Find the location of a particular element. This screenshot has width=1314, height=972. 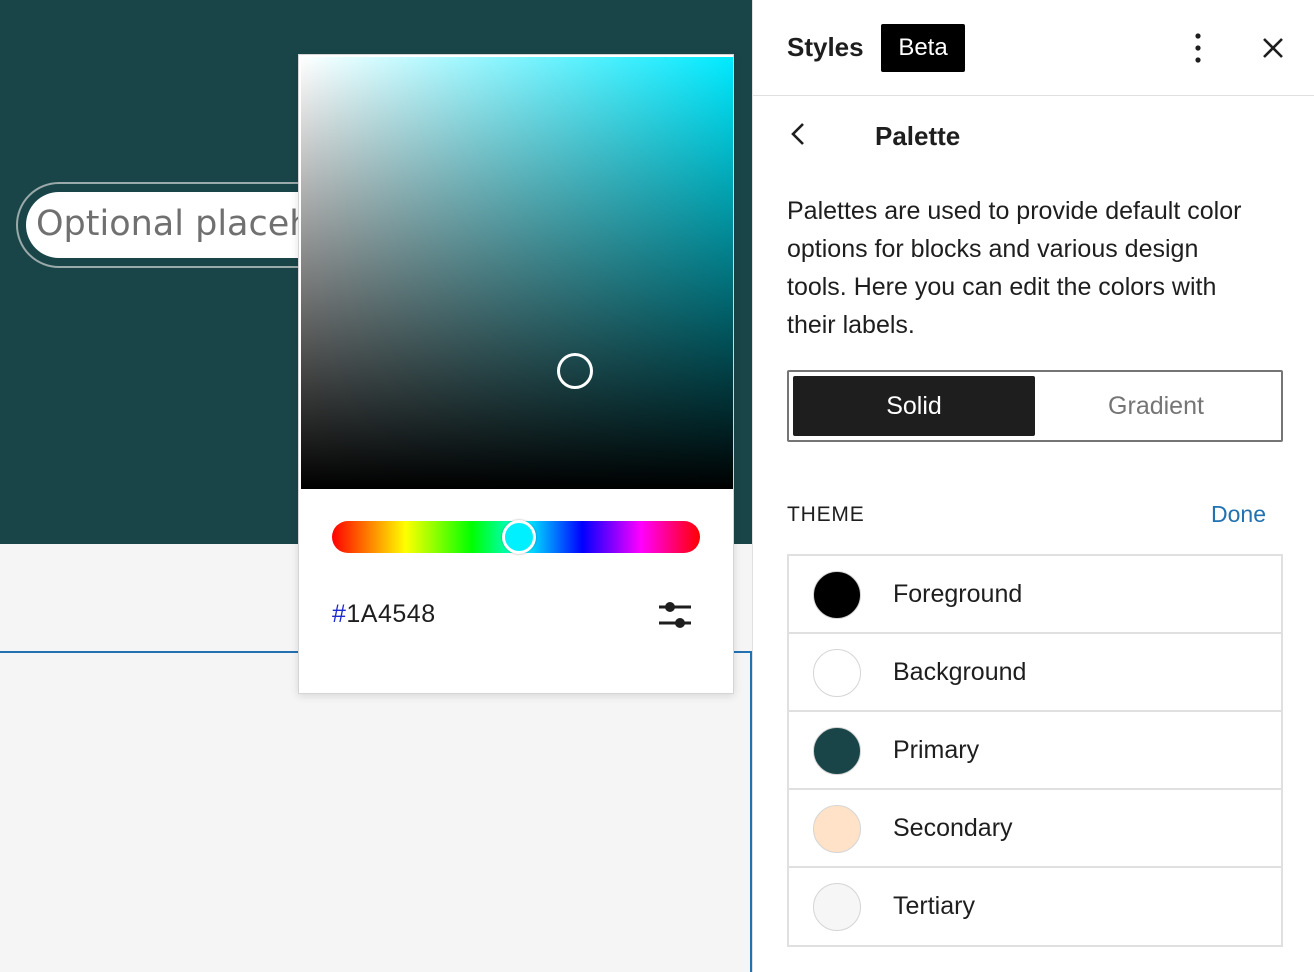

palette-item-primary: Primary is located at coordinates (1035, 751).